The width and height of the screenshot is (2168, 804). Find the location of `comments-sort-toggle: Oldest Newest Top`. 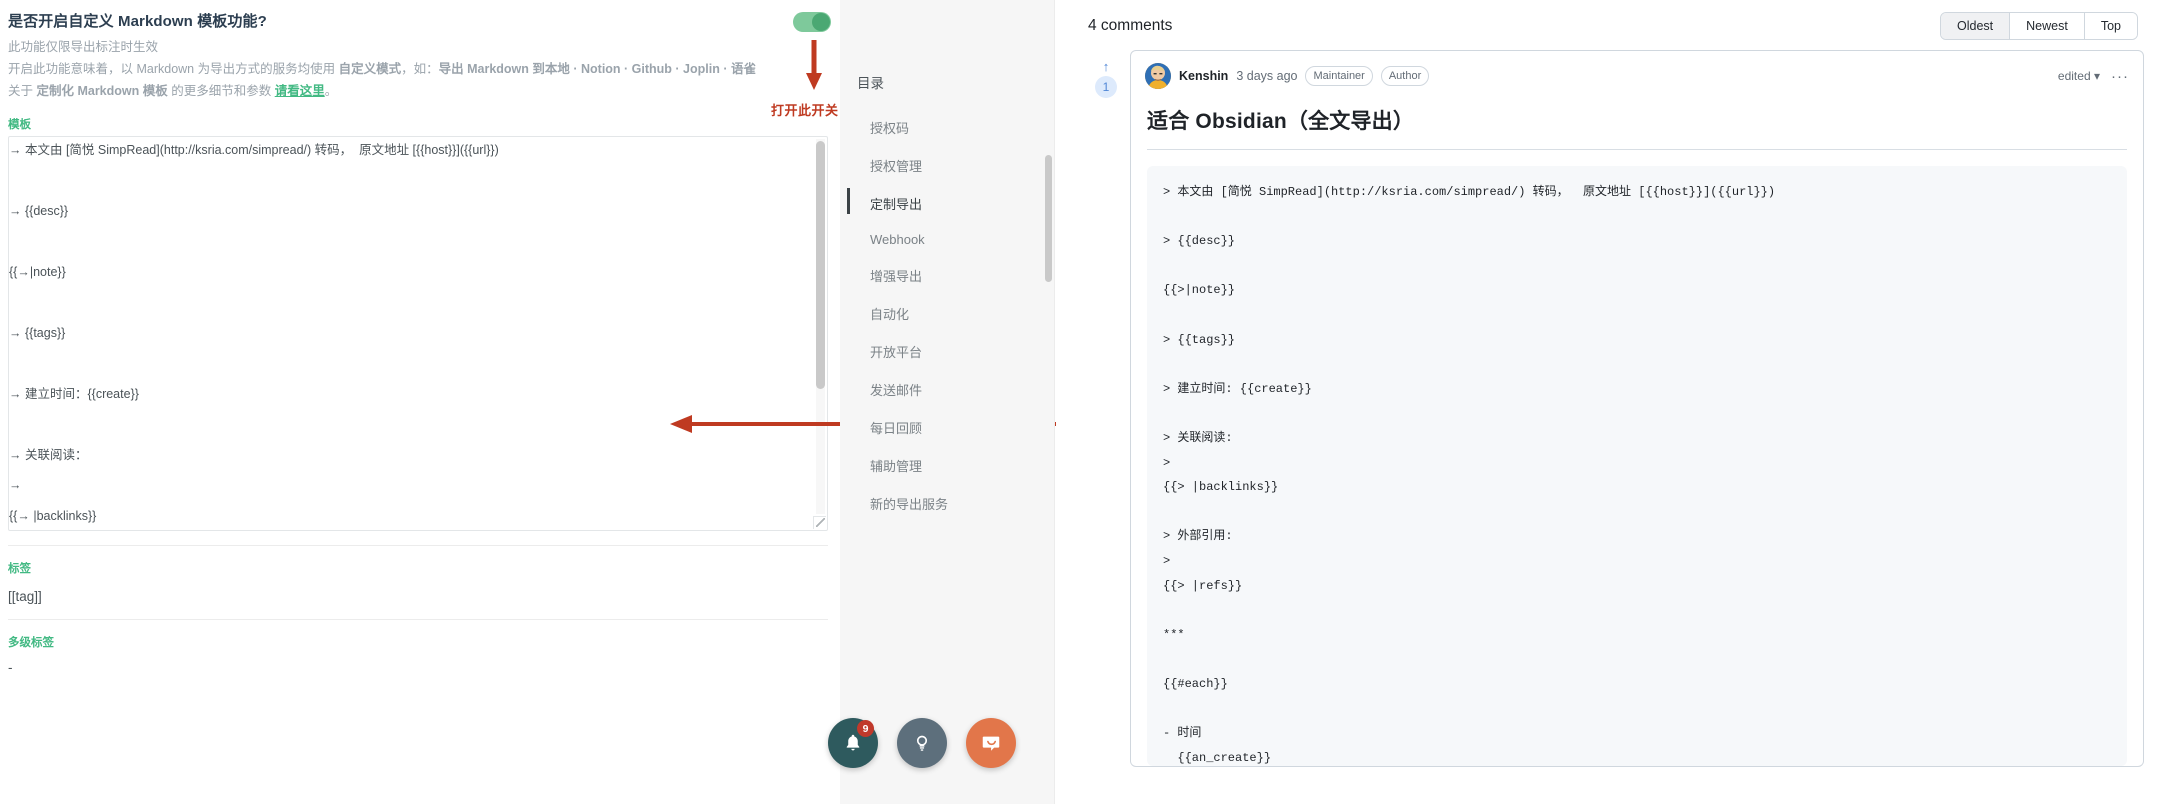

comments-sort-toggle: Oldest Newest Top is located at coordinates (2039, 26).